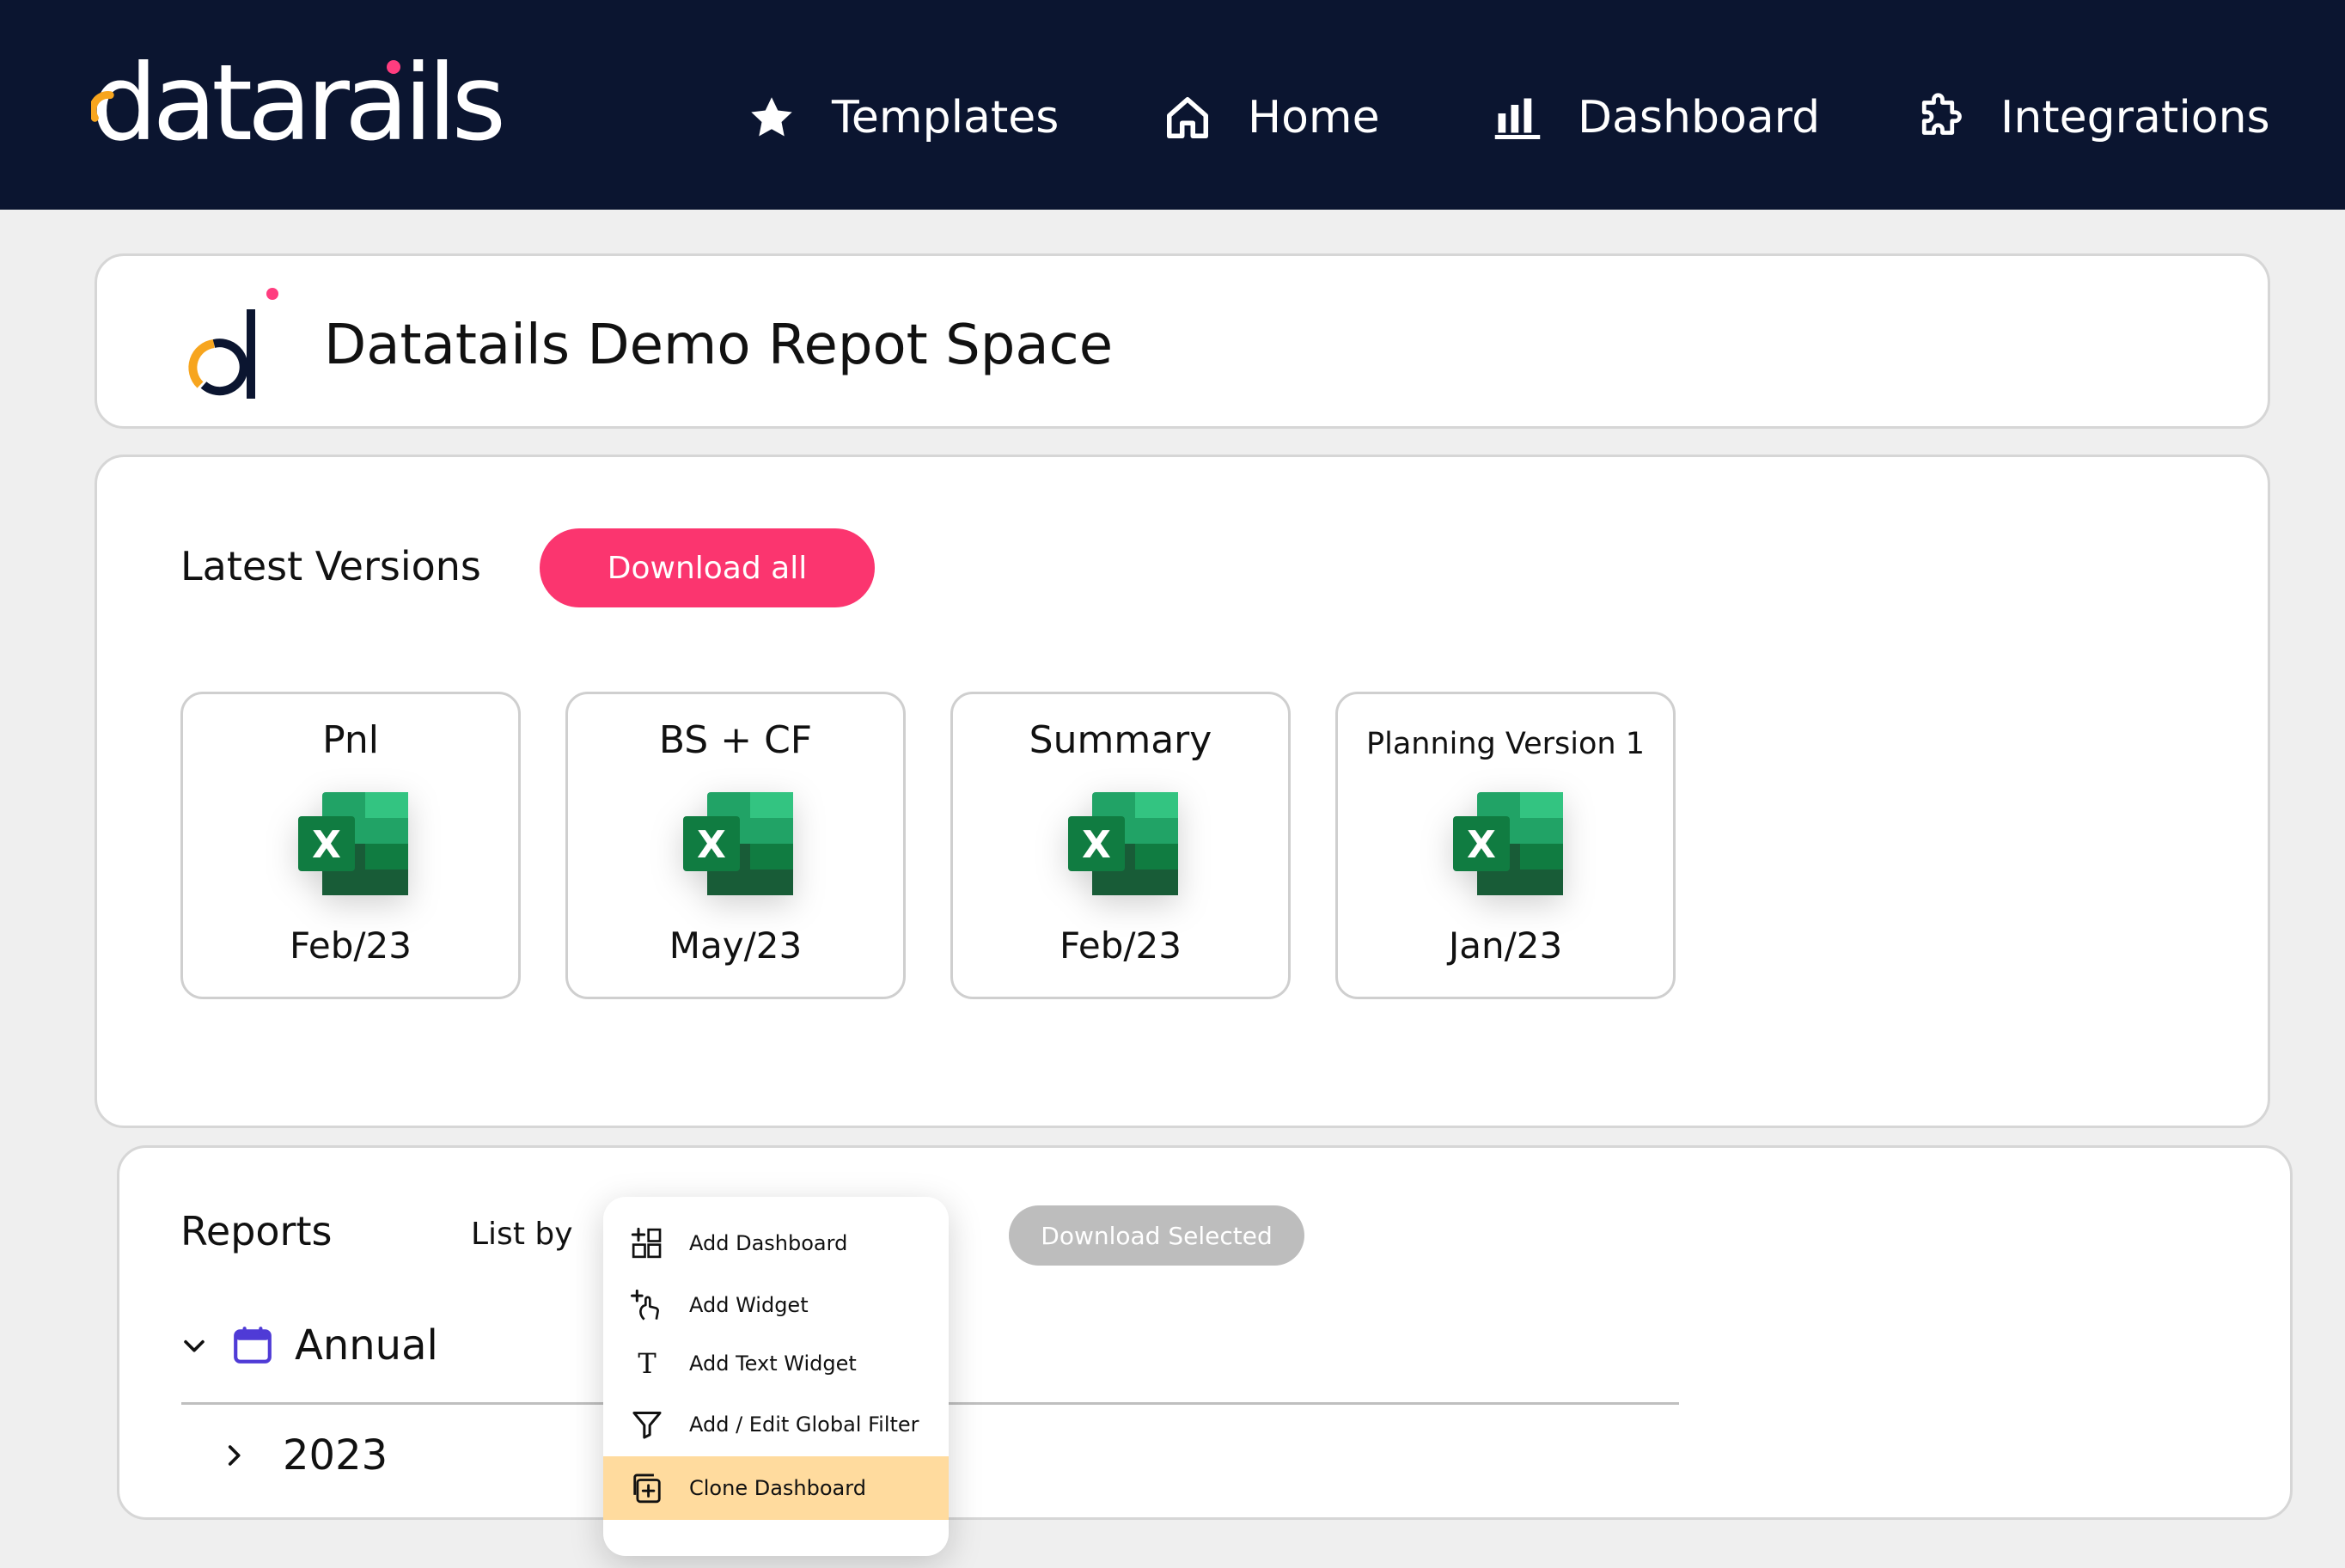 The width and height of the screenshot is (2345, 1568). Describe the element at coordinates (194, 1345) in the screenshot. I see `chevron-down-icon` at that location.